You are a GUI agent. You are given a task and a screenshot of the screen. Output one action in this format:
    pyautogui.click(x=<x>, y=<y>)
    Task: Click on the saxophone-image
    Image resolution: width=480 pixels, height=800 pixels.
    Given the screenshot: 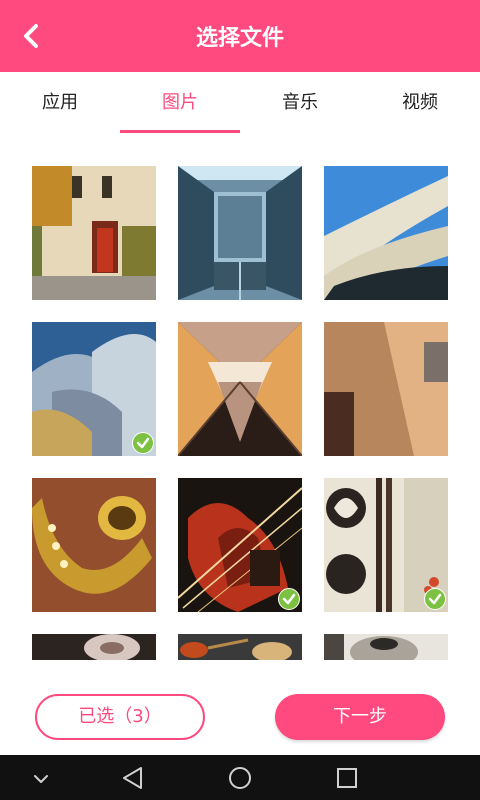 What is the action you would take?
    pyautogui.click(x=94, y=545)
    